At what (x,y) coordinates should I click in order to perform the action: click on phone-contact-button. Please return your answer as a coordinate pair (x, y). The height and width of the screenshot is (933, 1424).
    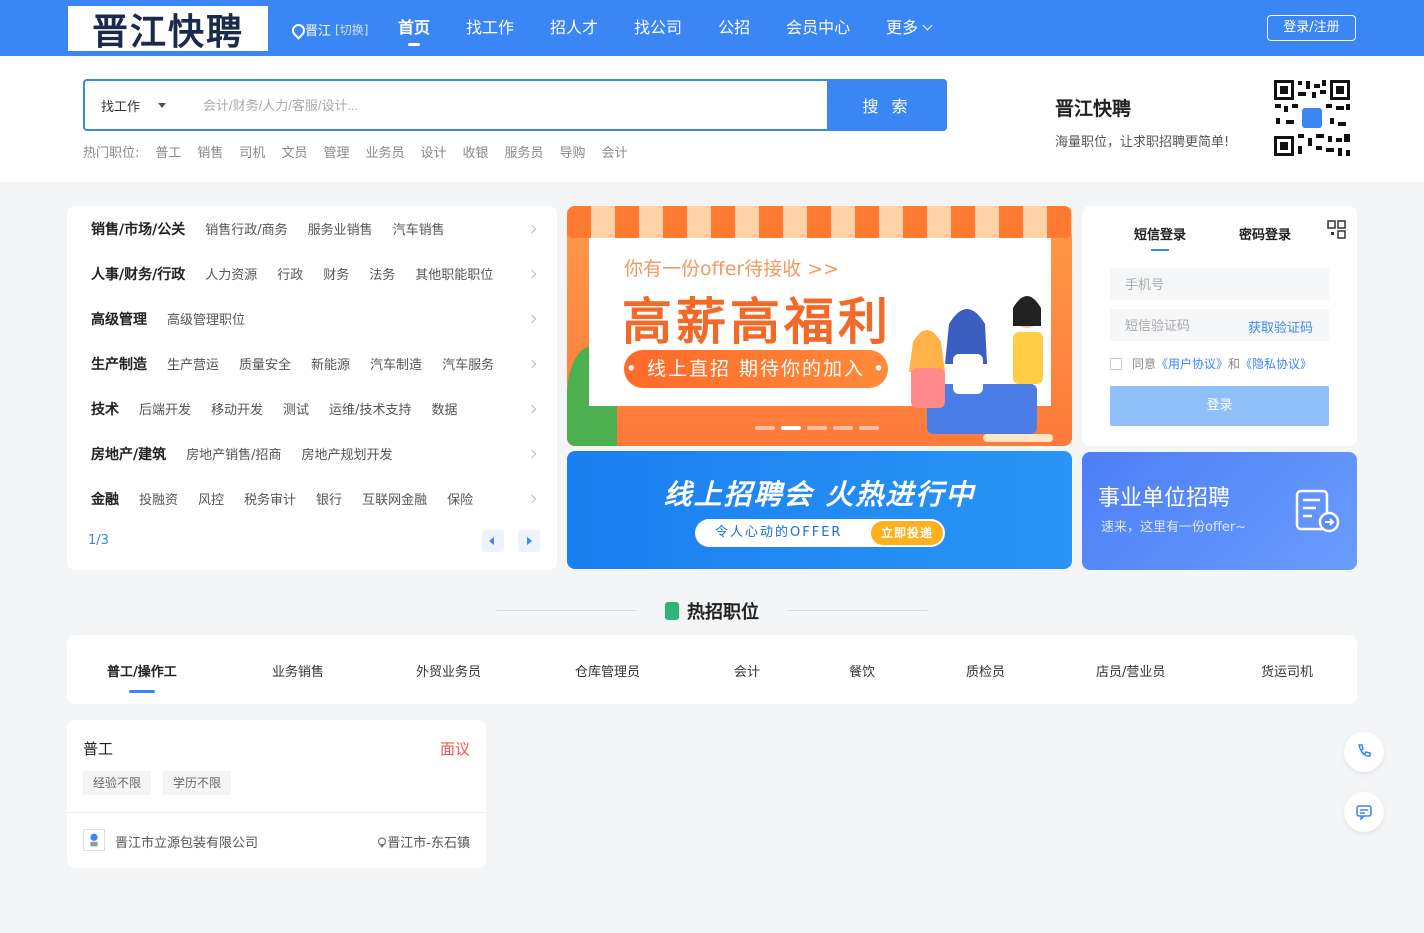
    Looking at the image, I should click on (1364, 752).